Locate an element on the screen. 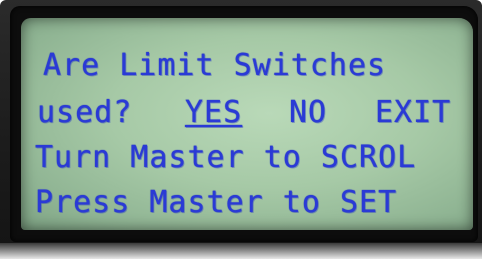  lcd-line-3: Turn Master to SCROL is located at coordinates (226, 157).